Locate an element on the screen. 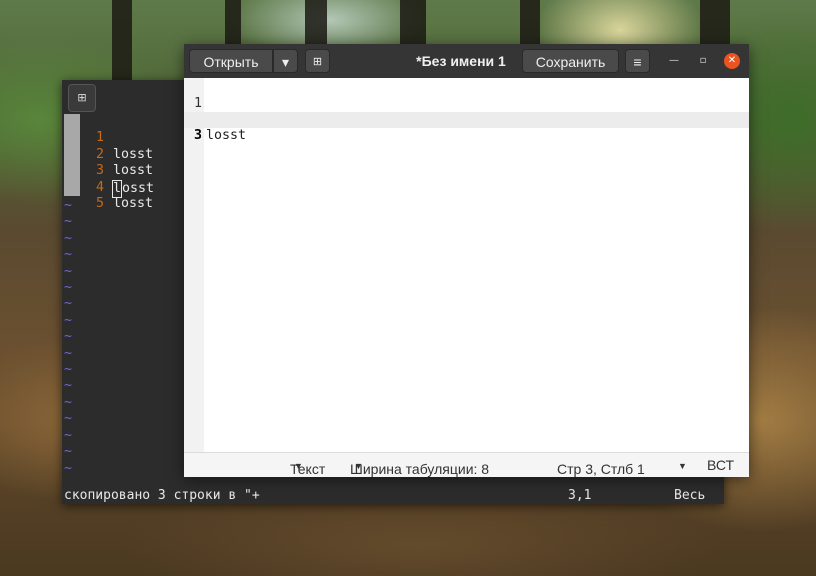  vim-line: 4 losst is located at coordinates (107, 187).